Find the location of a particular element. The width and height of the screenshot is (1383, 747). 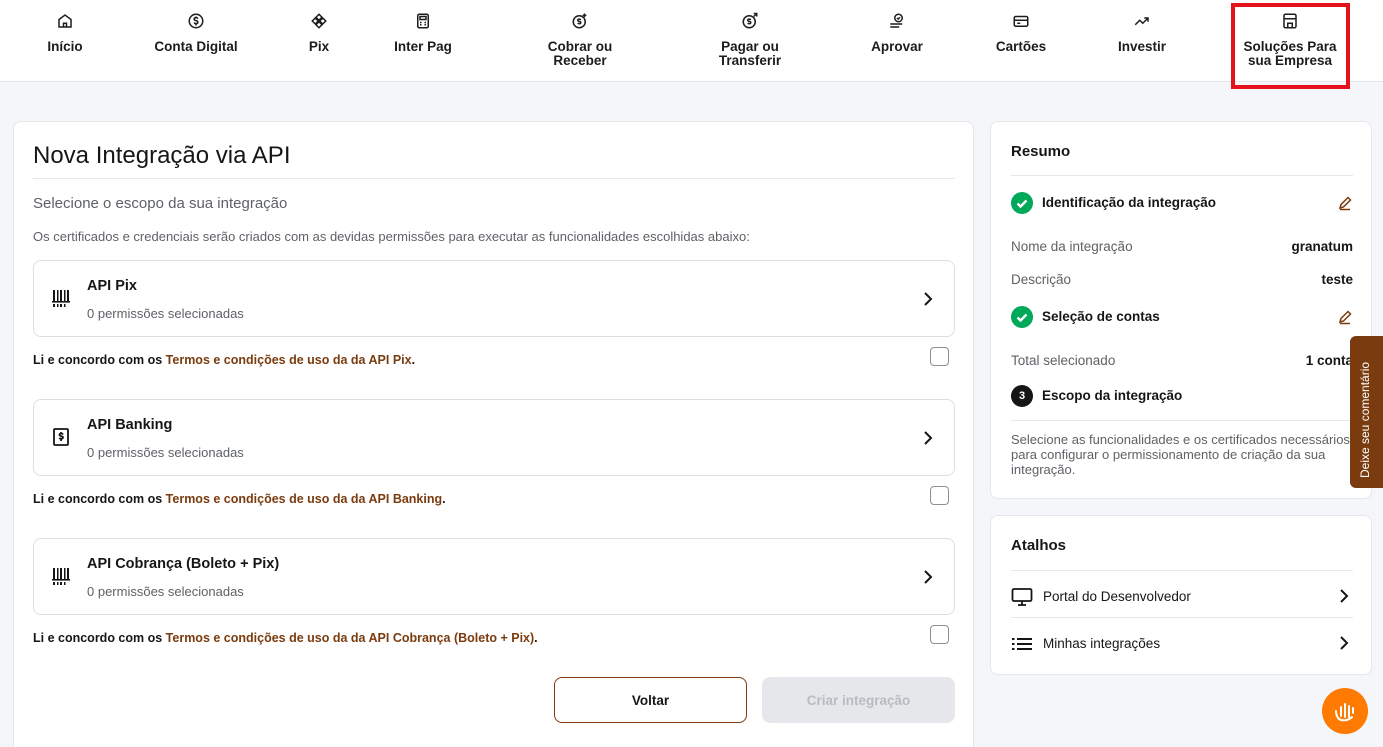

highlight-annotation is located at coordinates (1290, 46).